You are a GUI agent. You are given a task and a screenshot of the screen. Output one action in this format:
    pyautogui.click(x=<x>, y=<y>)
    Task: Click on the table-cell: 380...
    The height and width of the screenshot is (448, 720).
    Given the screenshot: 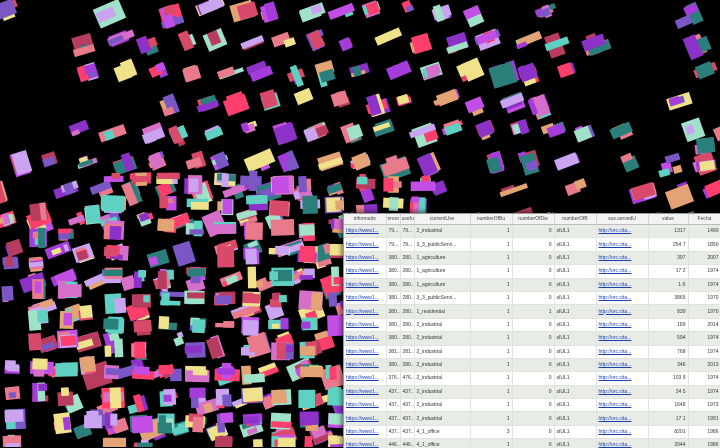 What is the action you would take?
    pyautogui.click(x=393, y=271)
    